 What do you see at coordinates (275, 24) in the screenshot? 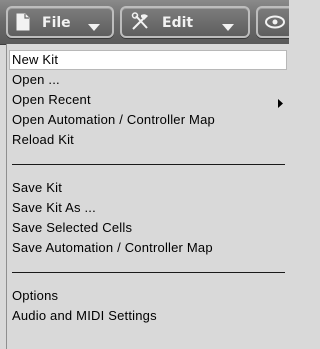
I see `eye-icon` at bounding box center [275, 24].